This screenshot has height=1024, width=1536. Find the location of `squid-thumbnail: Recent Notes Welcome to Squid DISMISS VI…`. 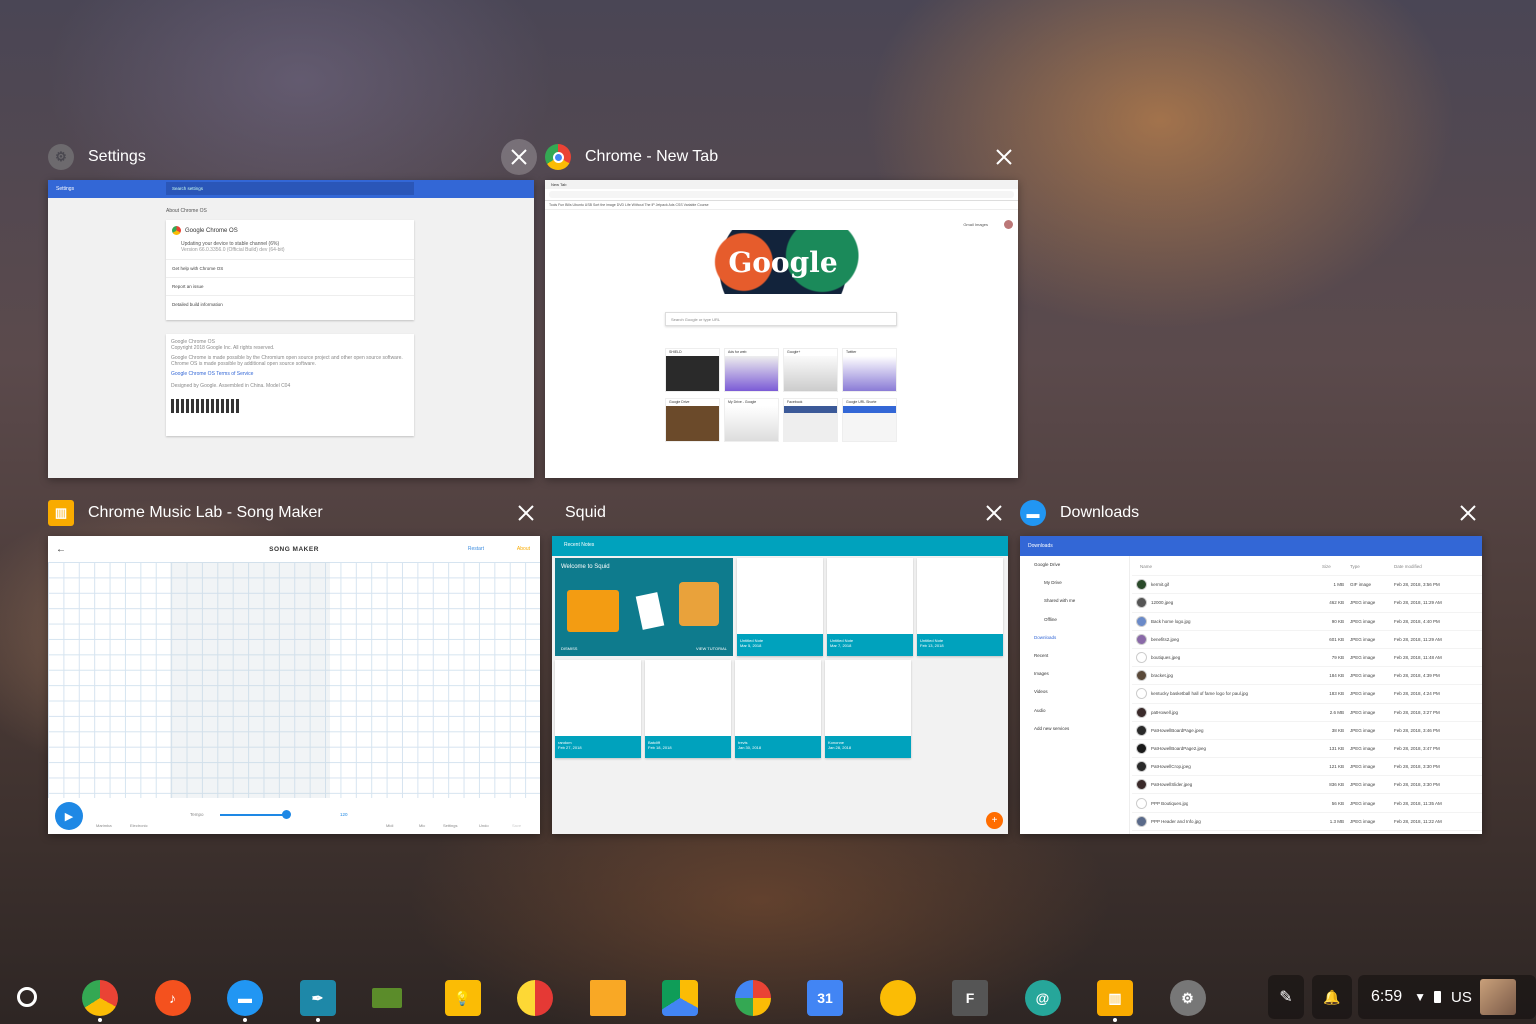

squid-thumbnail: Recent Notes Welcome to Squid DISMISS VI… is located at coordinates (780, 685).